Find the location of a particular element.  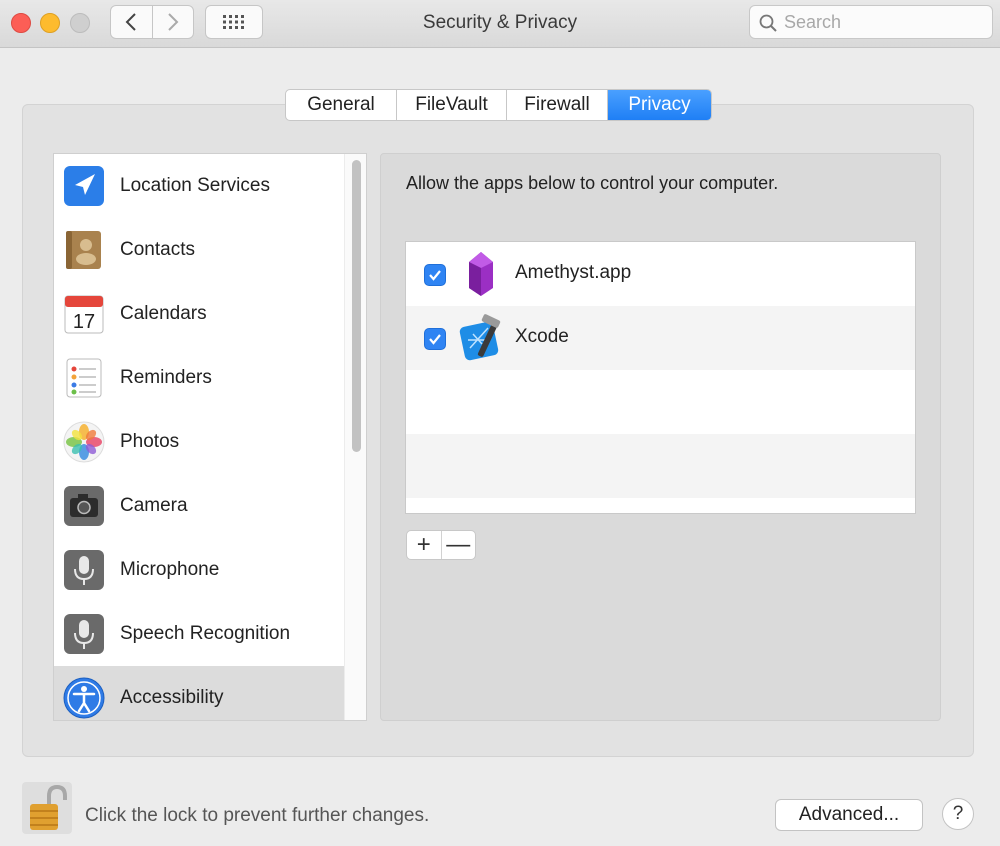

sidebar-item-location-services: Location Services is located at coordinates (199, 186).